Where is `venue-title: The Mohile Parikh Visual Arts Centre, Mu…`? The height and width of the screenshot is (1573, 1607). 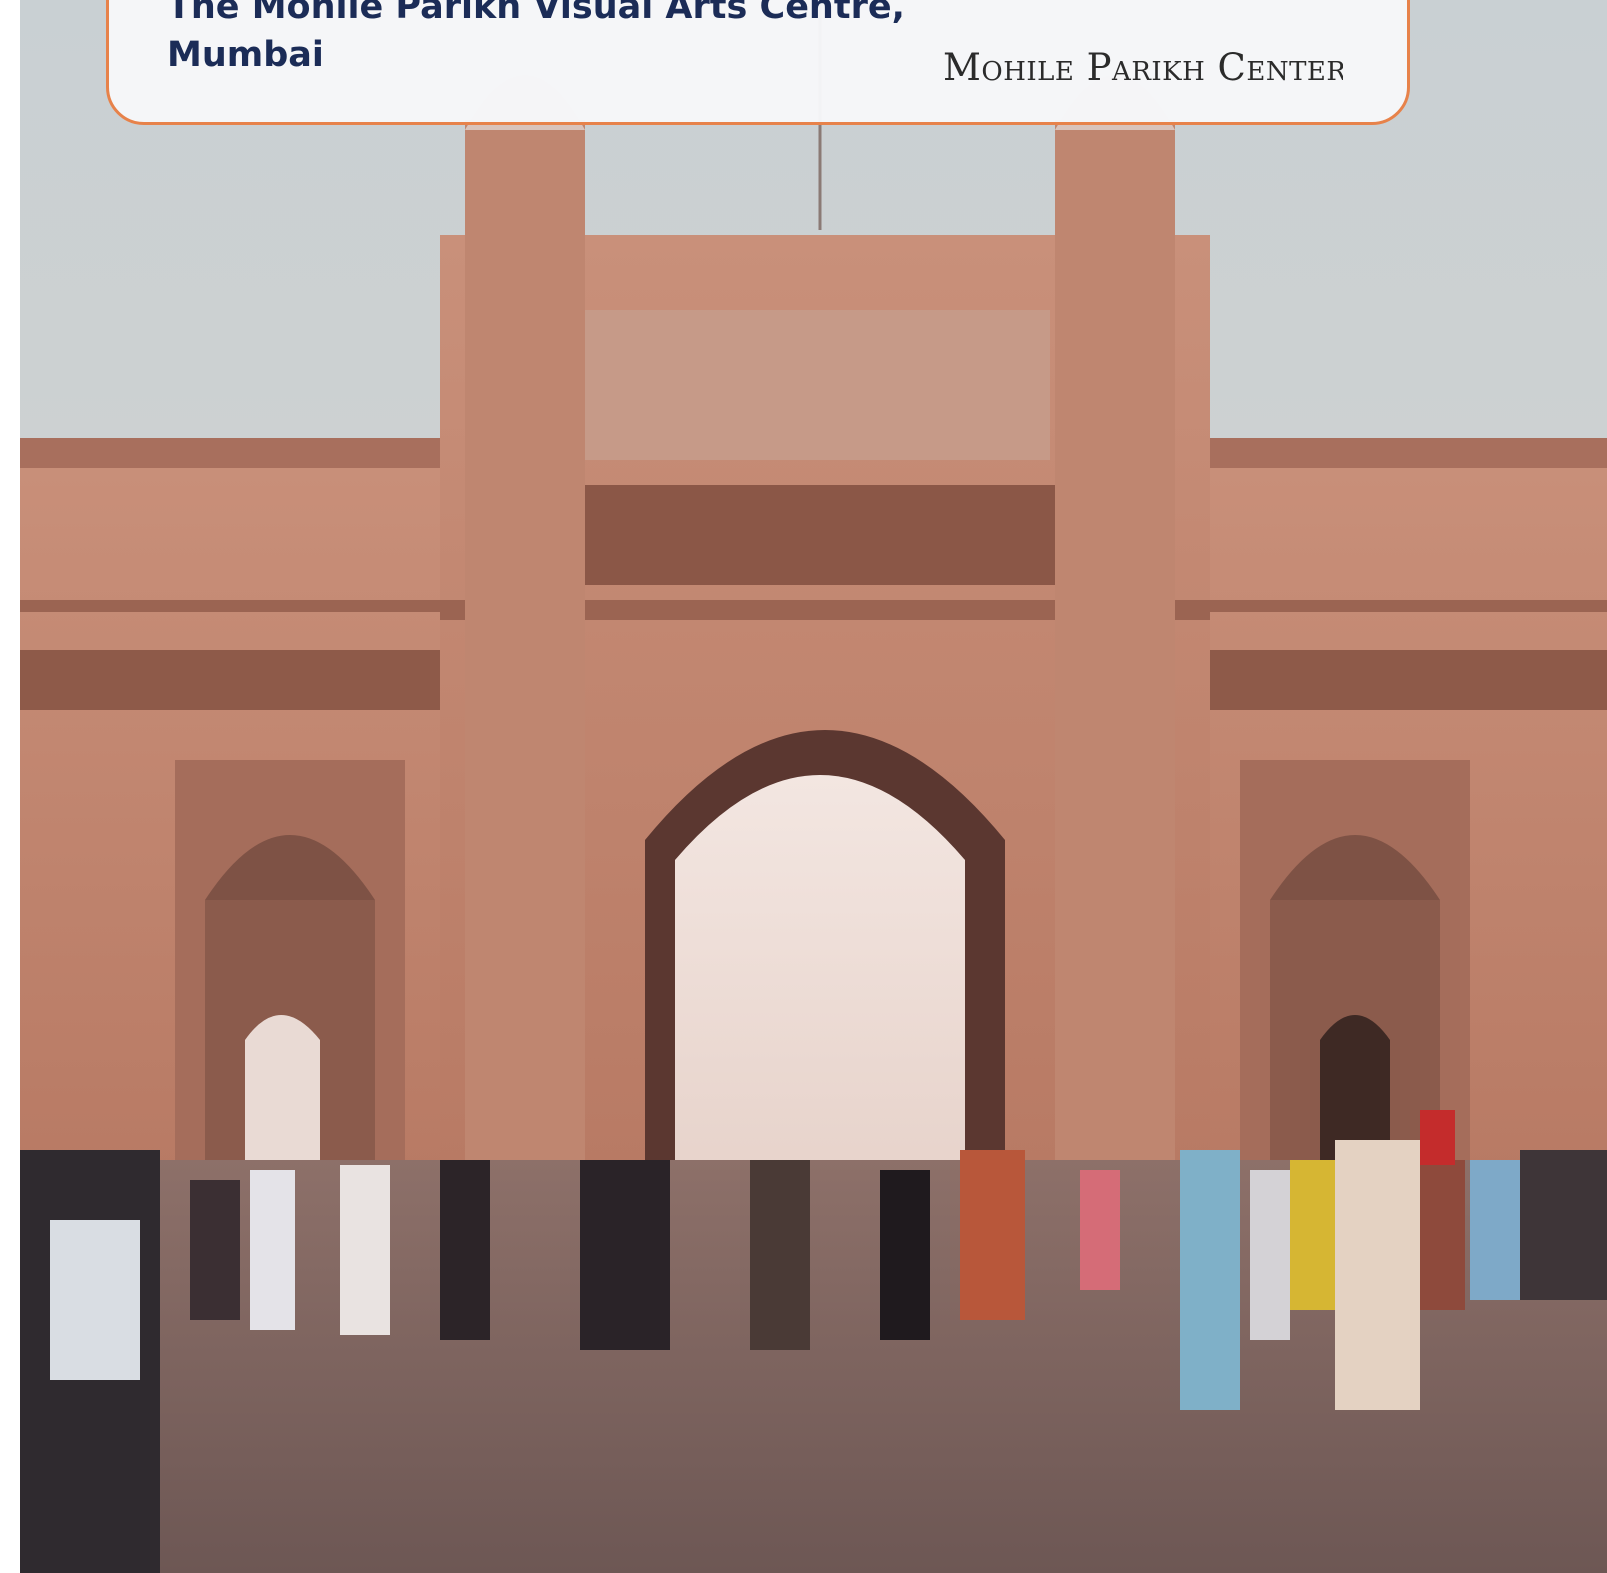
venue-title: The Mohile Parikh Visual Arts Centre, Mu… is located at coordinates (547, 39).